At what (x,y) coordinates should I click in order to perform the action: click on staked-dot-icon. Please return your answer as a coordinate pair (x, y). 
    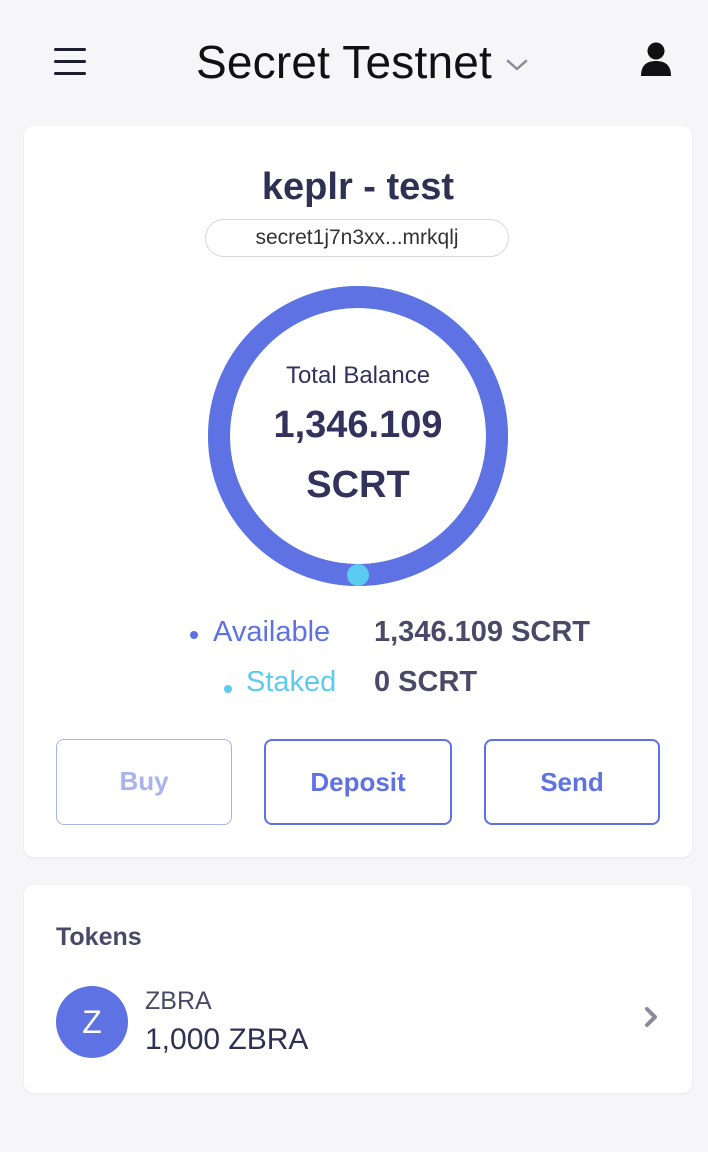
    Looking at the image, I should click on (228, 689).